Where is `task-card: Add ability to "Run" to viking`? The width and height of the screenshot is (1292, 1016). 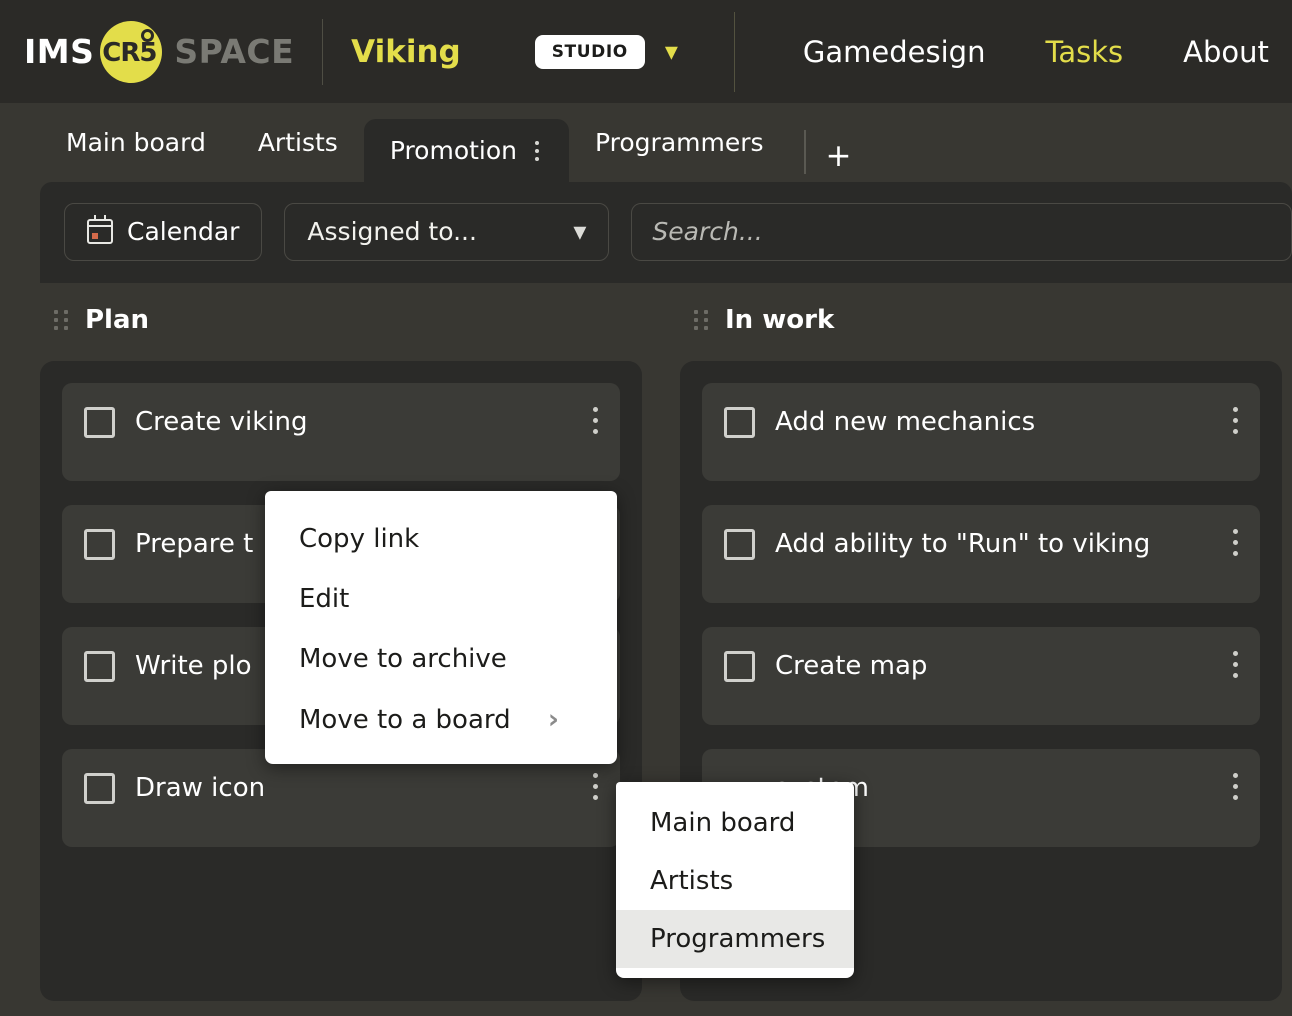 task-card: Add ability to "Run" to viking is located at coordinates (981, 554).